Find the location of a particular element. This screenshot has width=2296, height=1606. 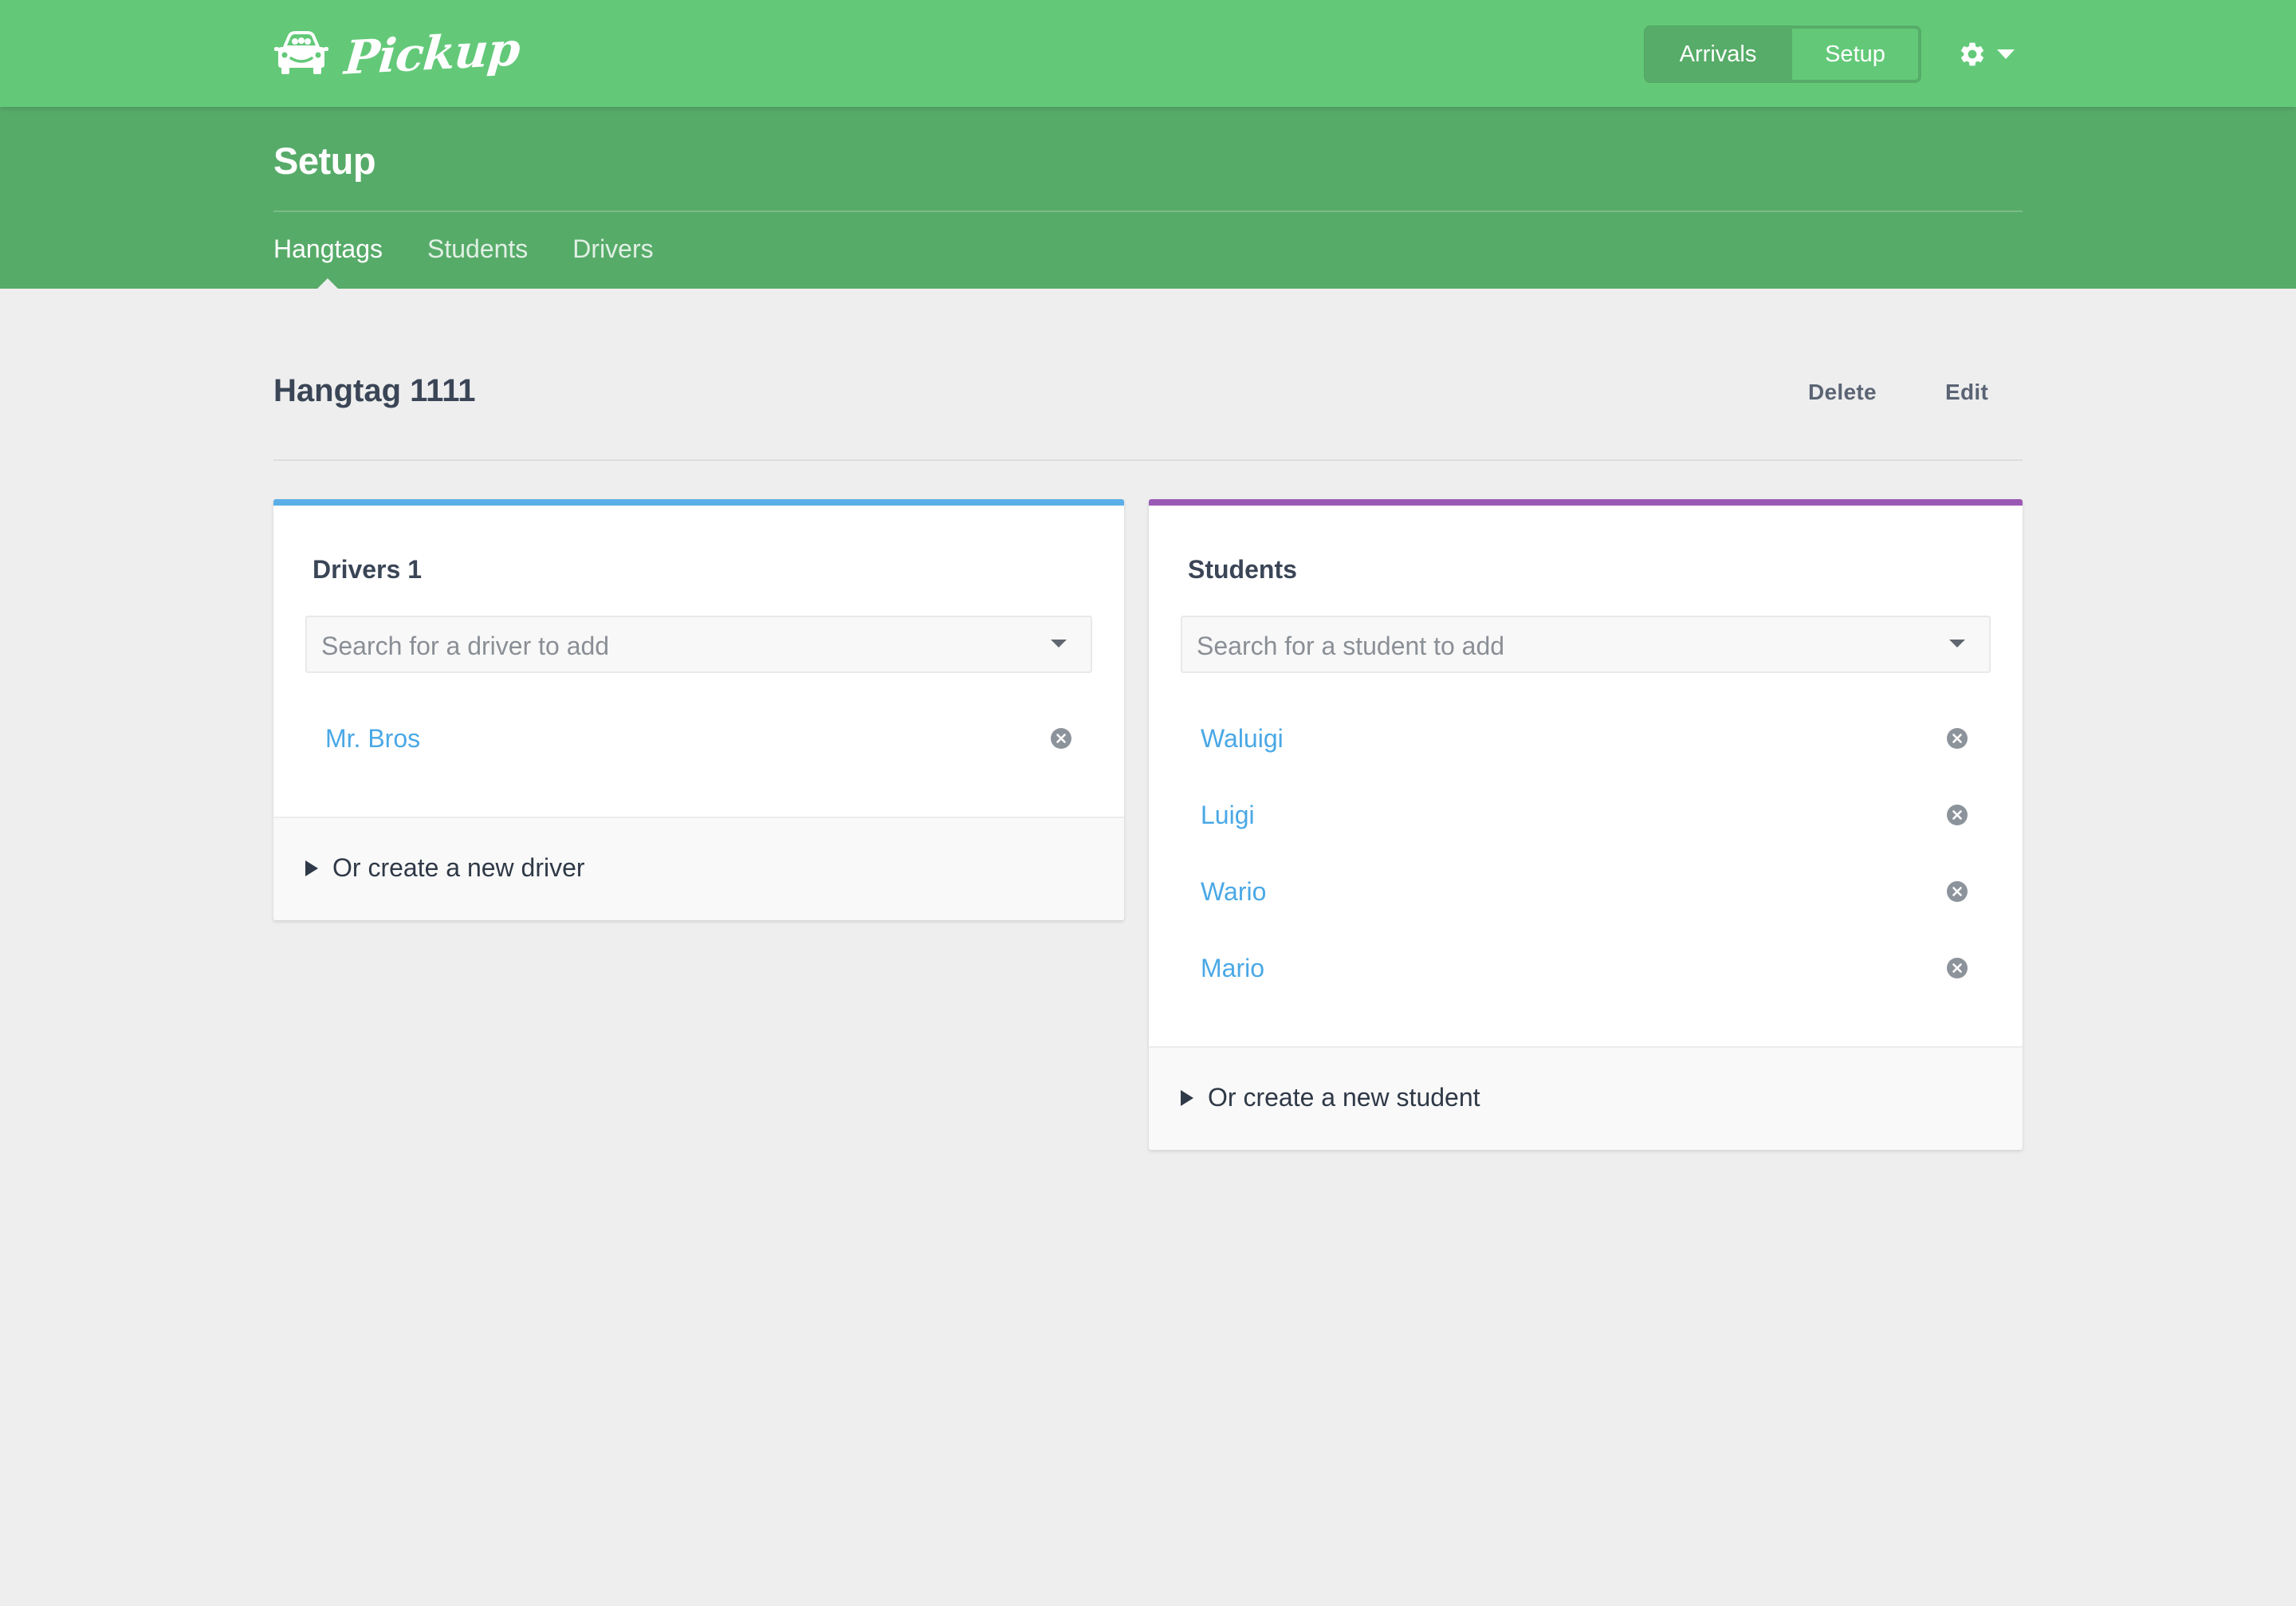

driver-search-input: Search for a driver to add is located at coordinates (698, 644).